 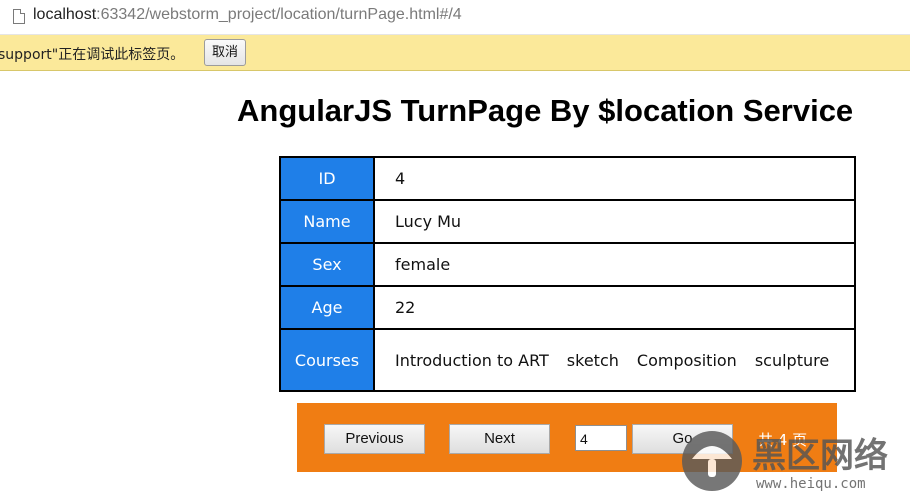 I want to click on value-cell-age: 22, so click(x=614, y=307).